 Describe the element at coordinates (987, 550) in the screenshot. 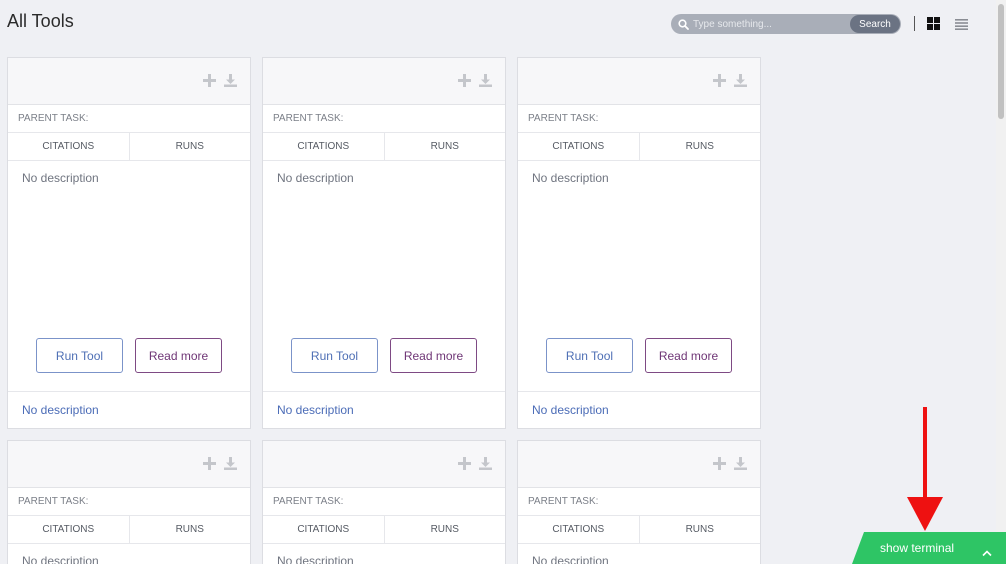

I see `chevron-up-icon` at that location.